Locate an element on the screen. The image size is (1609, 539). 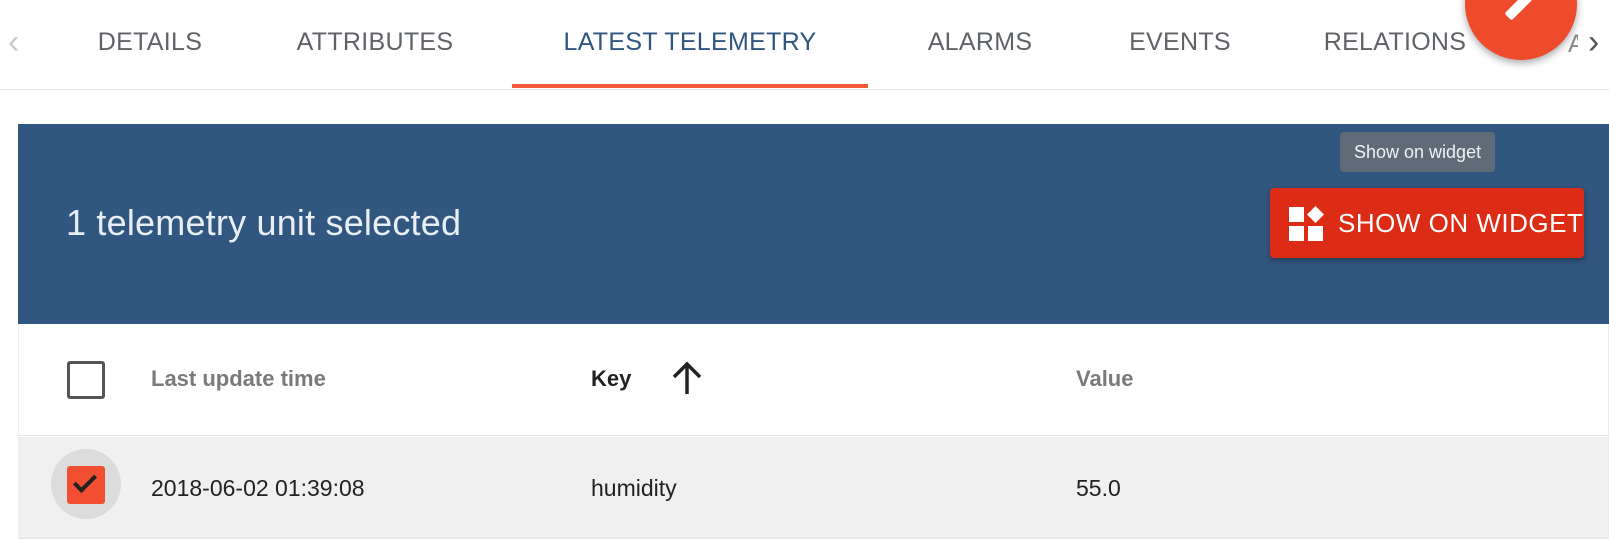
tab-partial-label: A is located at coordinates (1573, 44).